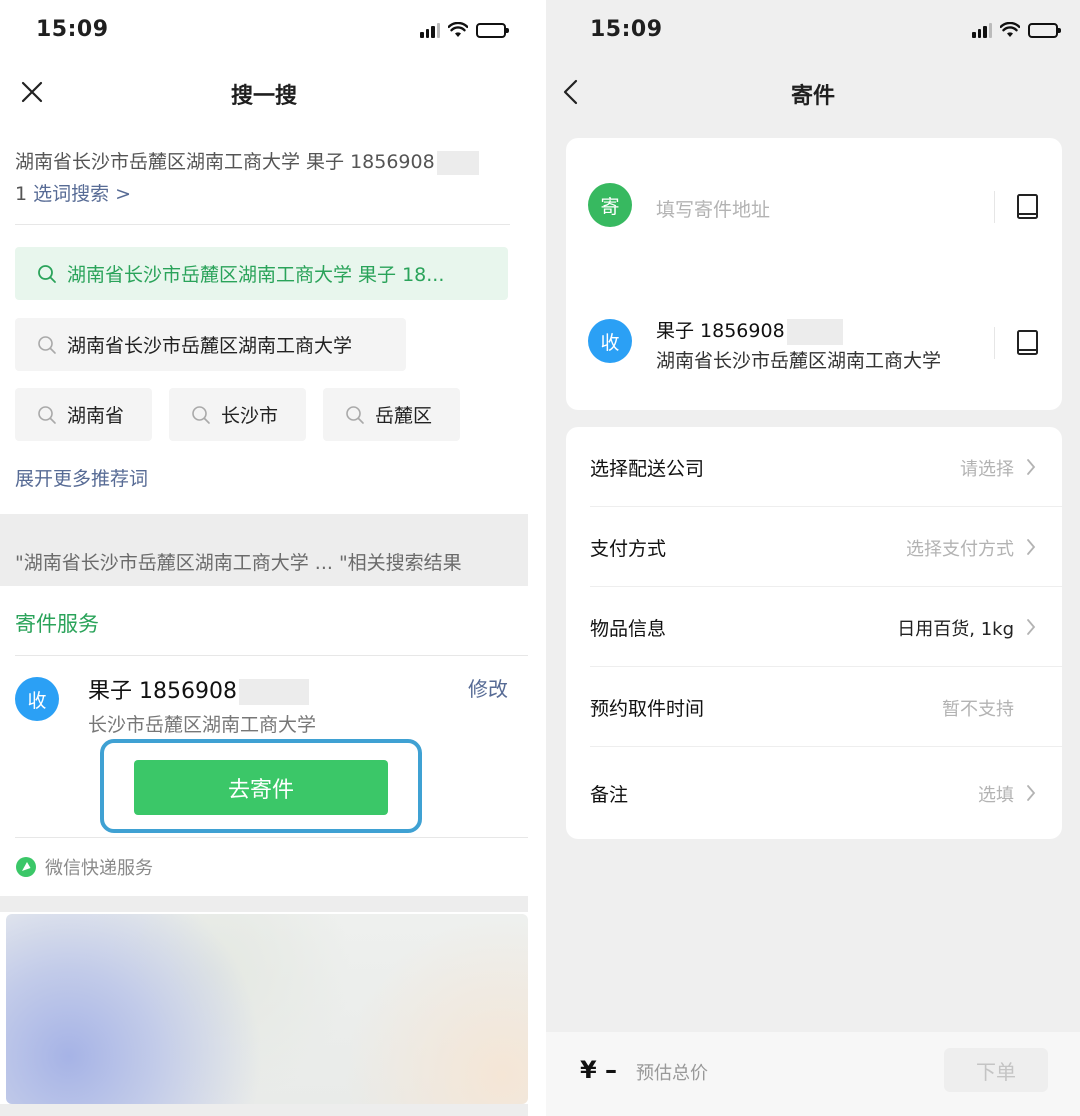  Describe the element at coordinates (263, 96) in the screenshot. I see `page-title: 搜一搜` at that location.